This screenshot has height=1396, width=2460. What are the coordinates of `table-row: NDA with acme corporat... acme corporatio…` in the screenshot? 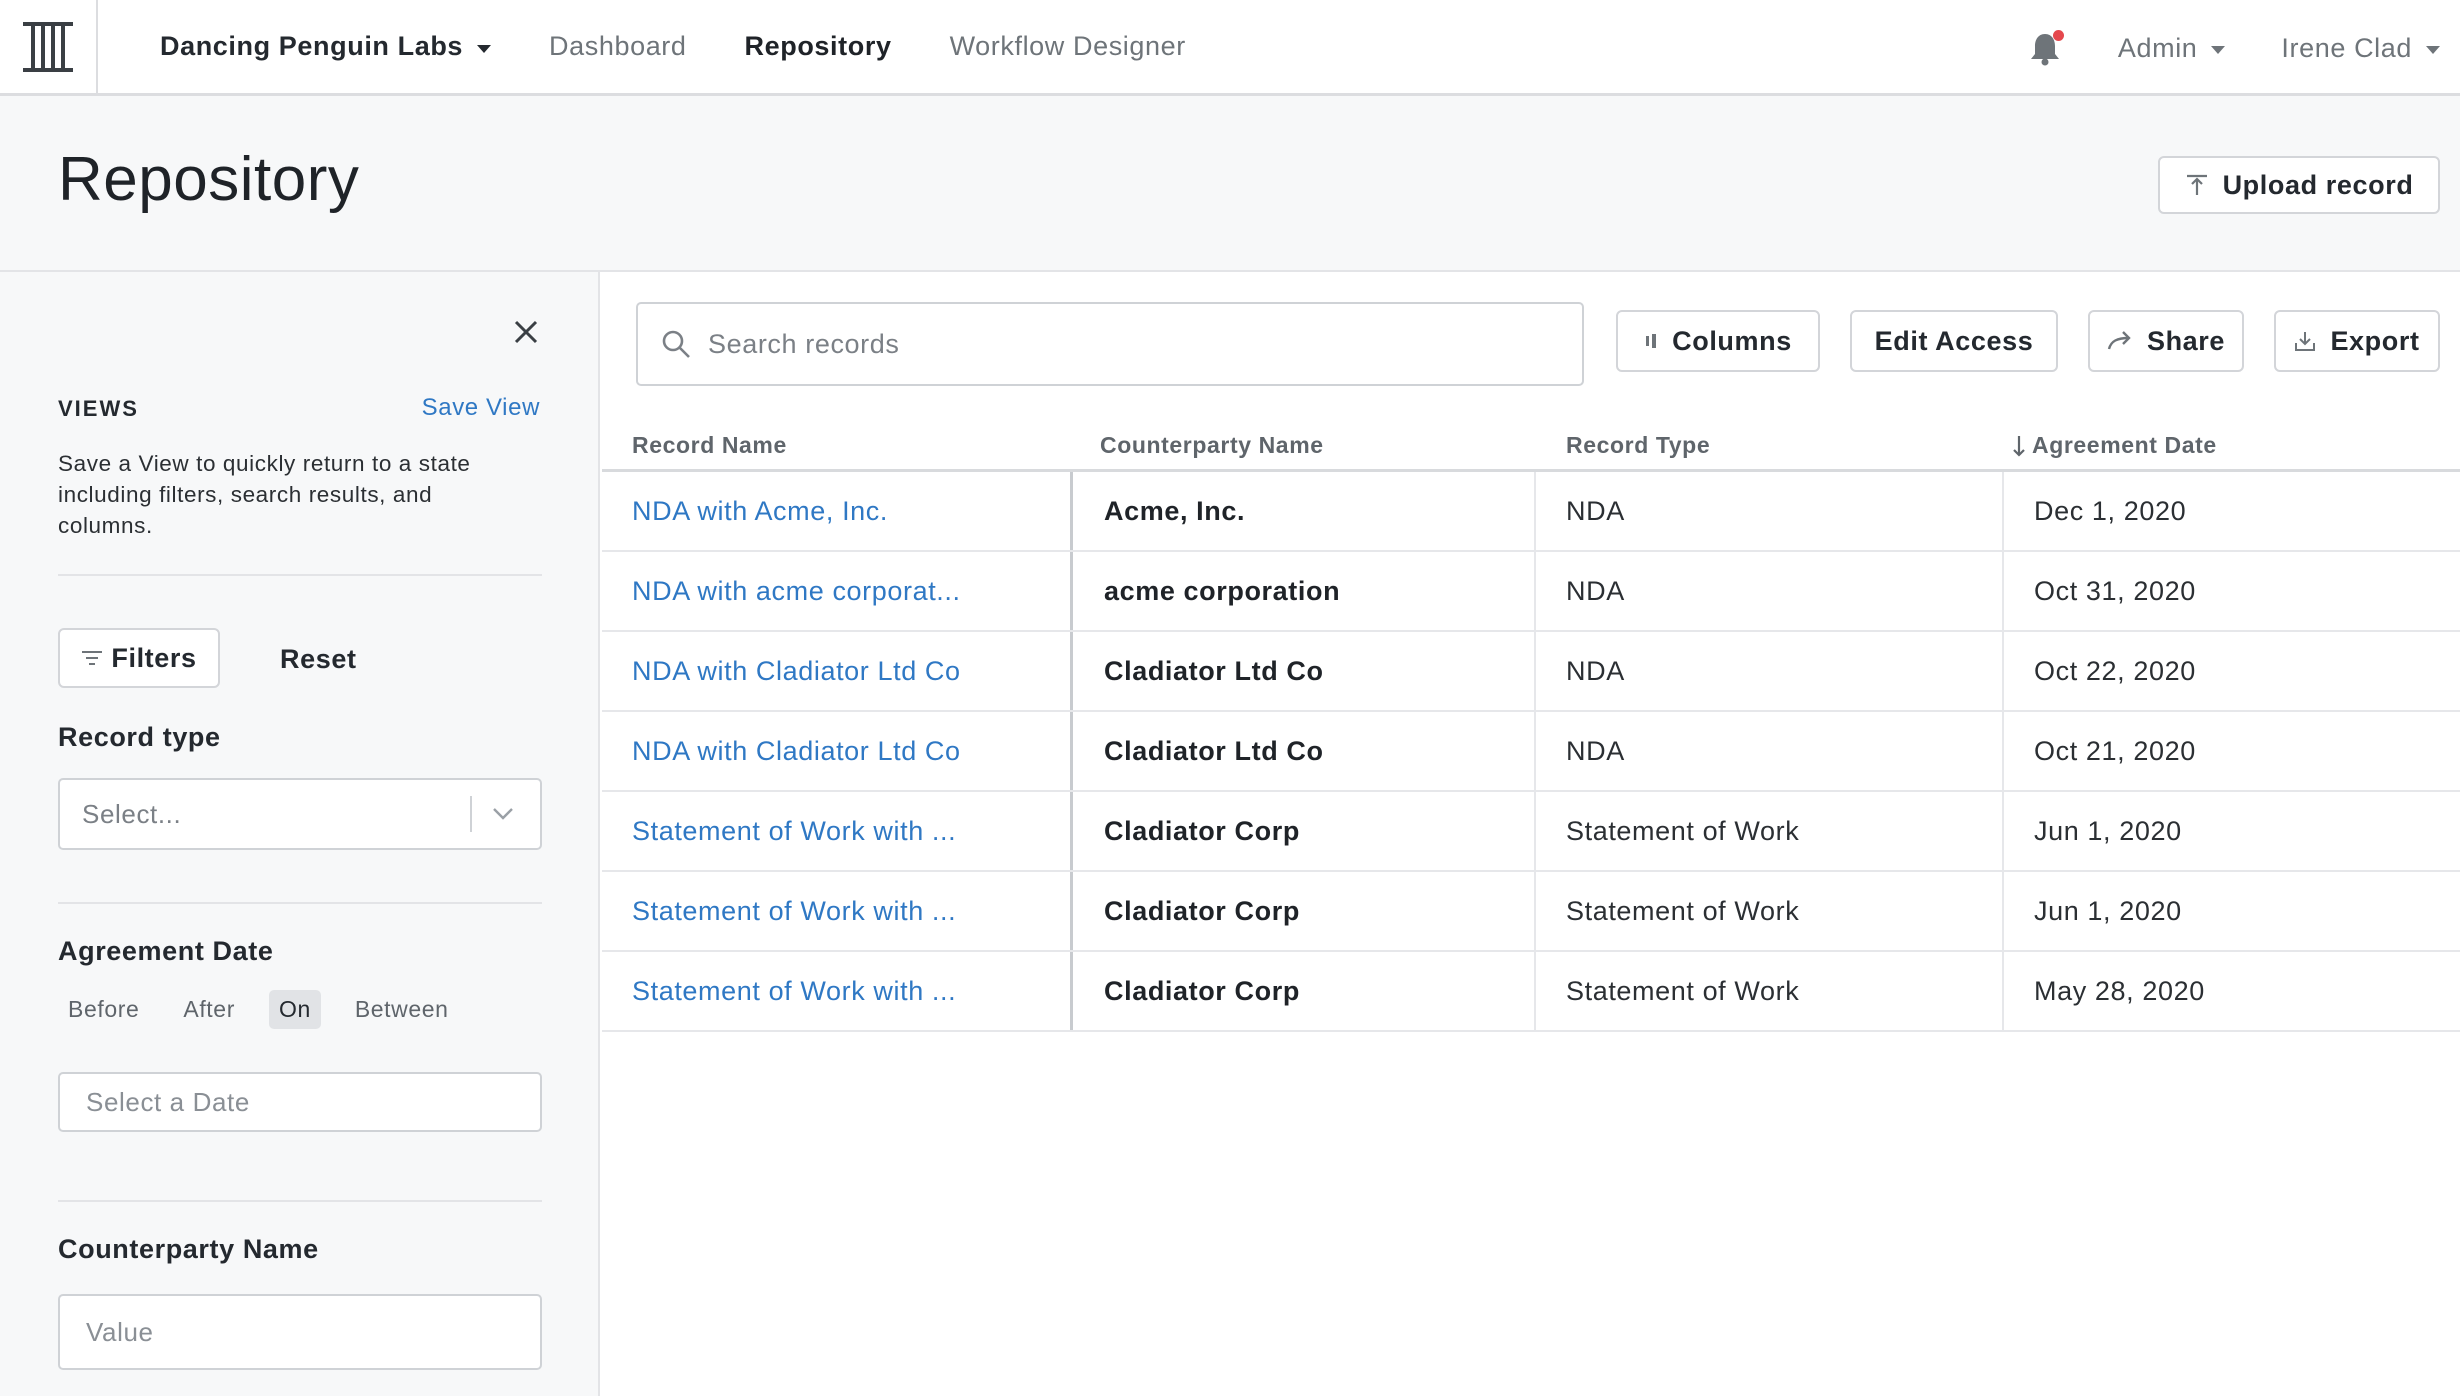 It's located at (1531, 592).